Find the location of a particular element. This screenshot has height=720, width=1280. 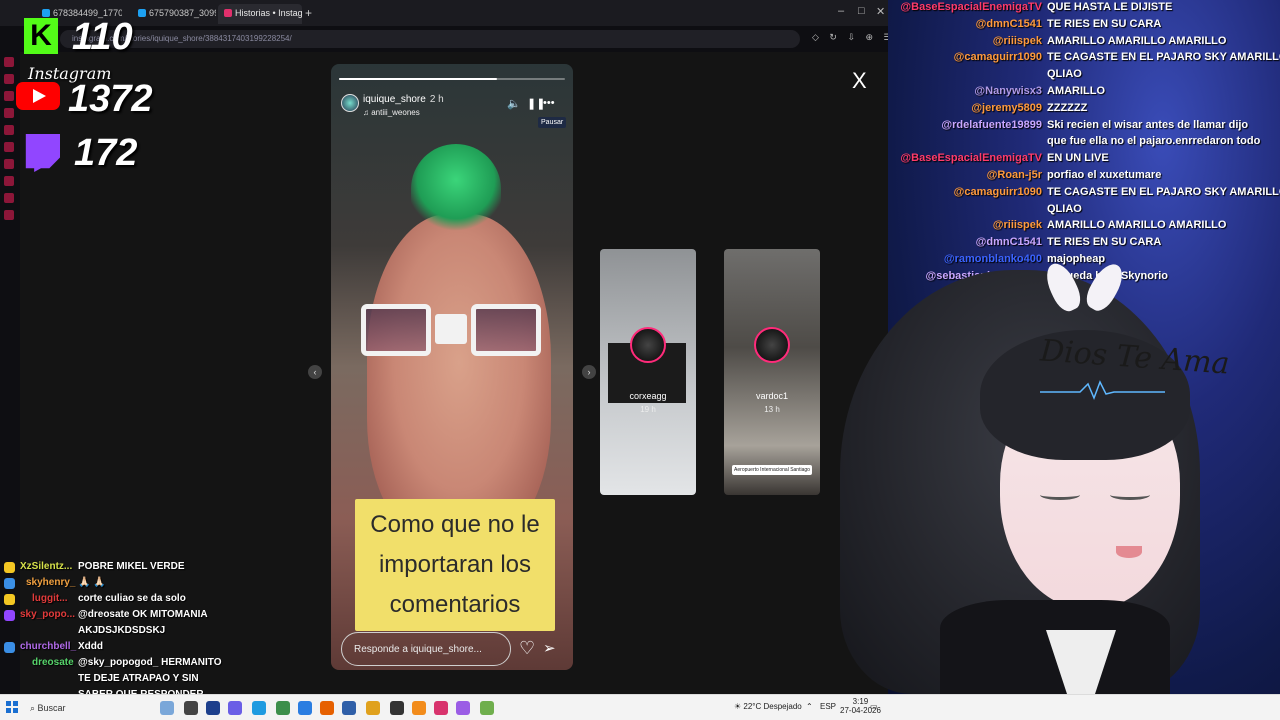

preview-avatar is located at coordinates (772, 345).